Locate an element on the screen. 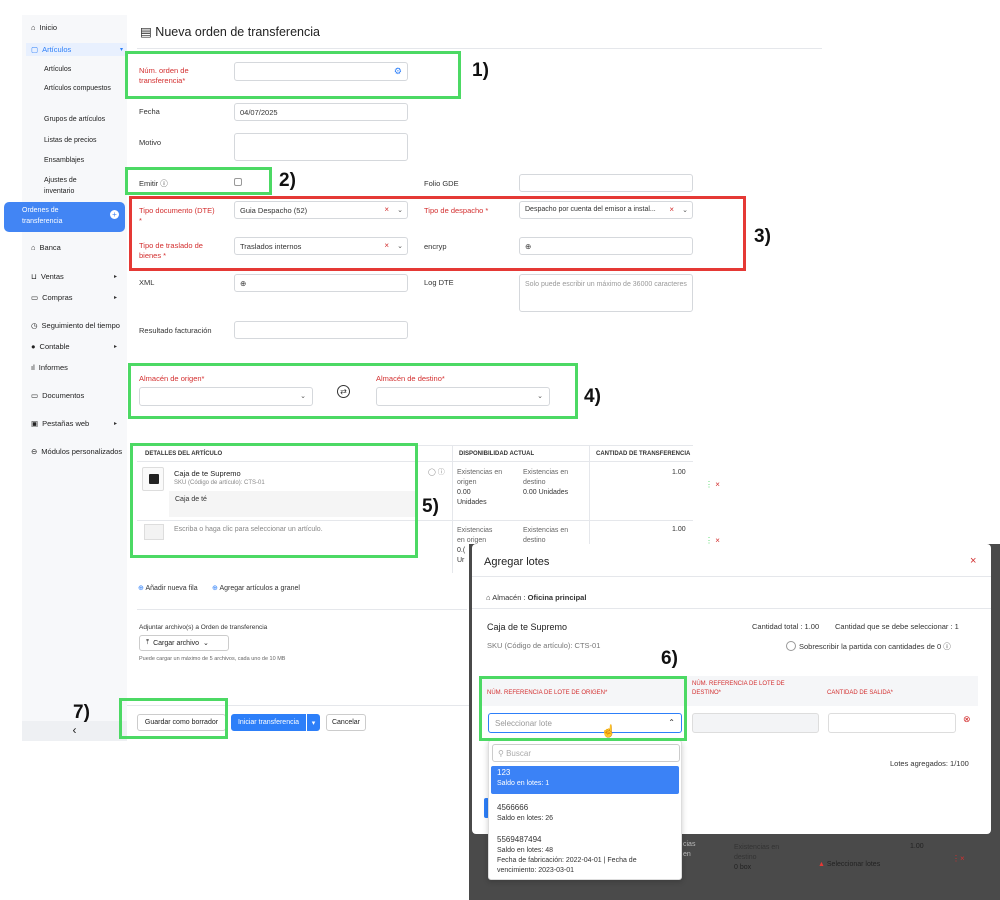 This screenshot has width=1000, height=900. modal-warehouse: ⌂ Almacén : Oficina principal is located at coordinates (536, 597).